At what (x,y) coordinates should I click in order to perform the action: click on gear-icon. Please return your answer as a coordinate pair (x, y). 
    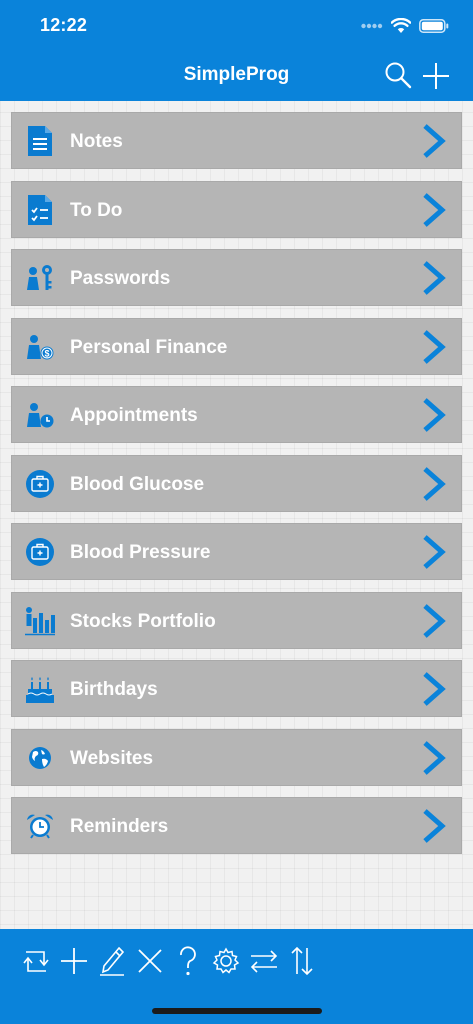
    Looking at the image, I should click on (226, 961).